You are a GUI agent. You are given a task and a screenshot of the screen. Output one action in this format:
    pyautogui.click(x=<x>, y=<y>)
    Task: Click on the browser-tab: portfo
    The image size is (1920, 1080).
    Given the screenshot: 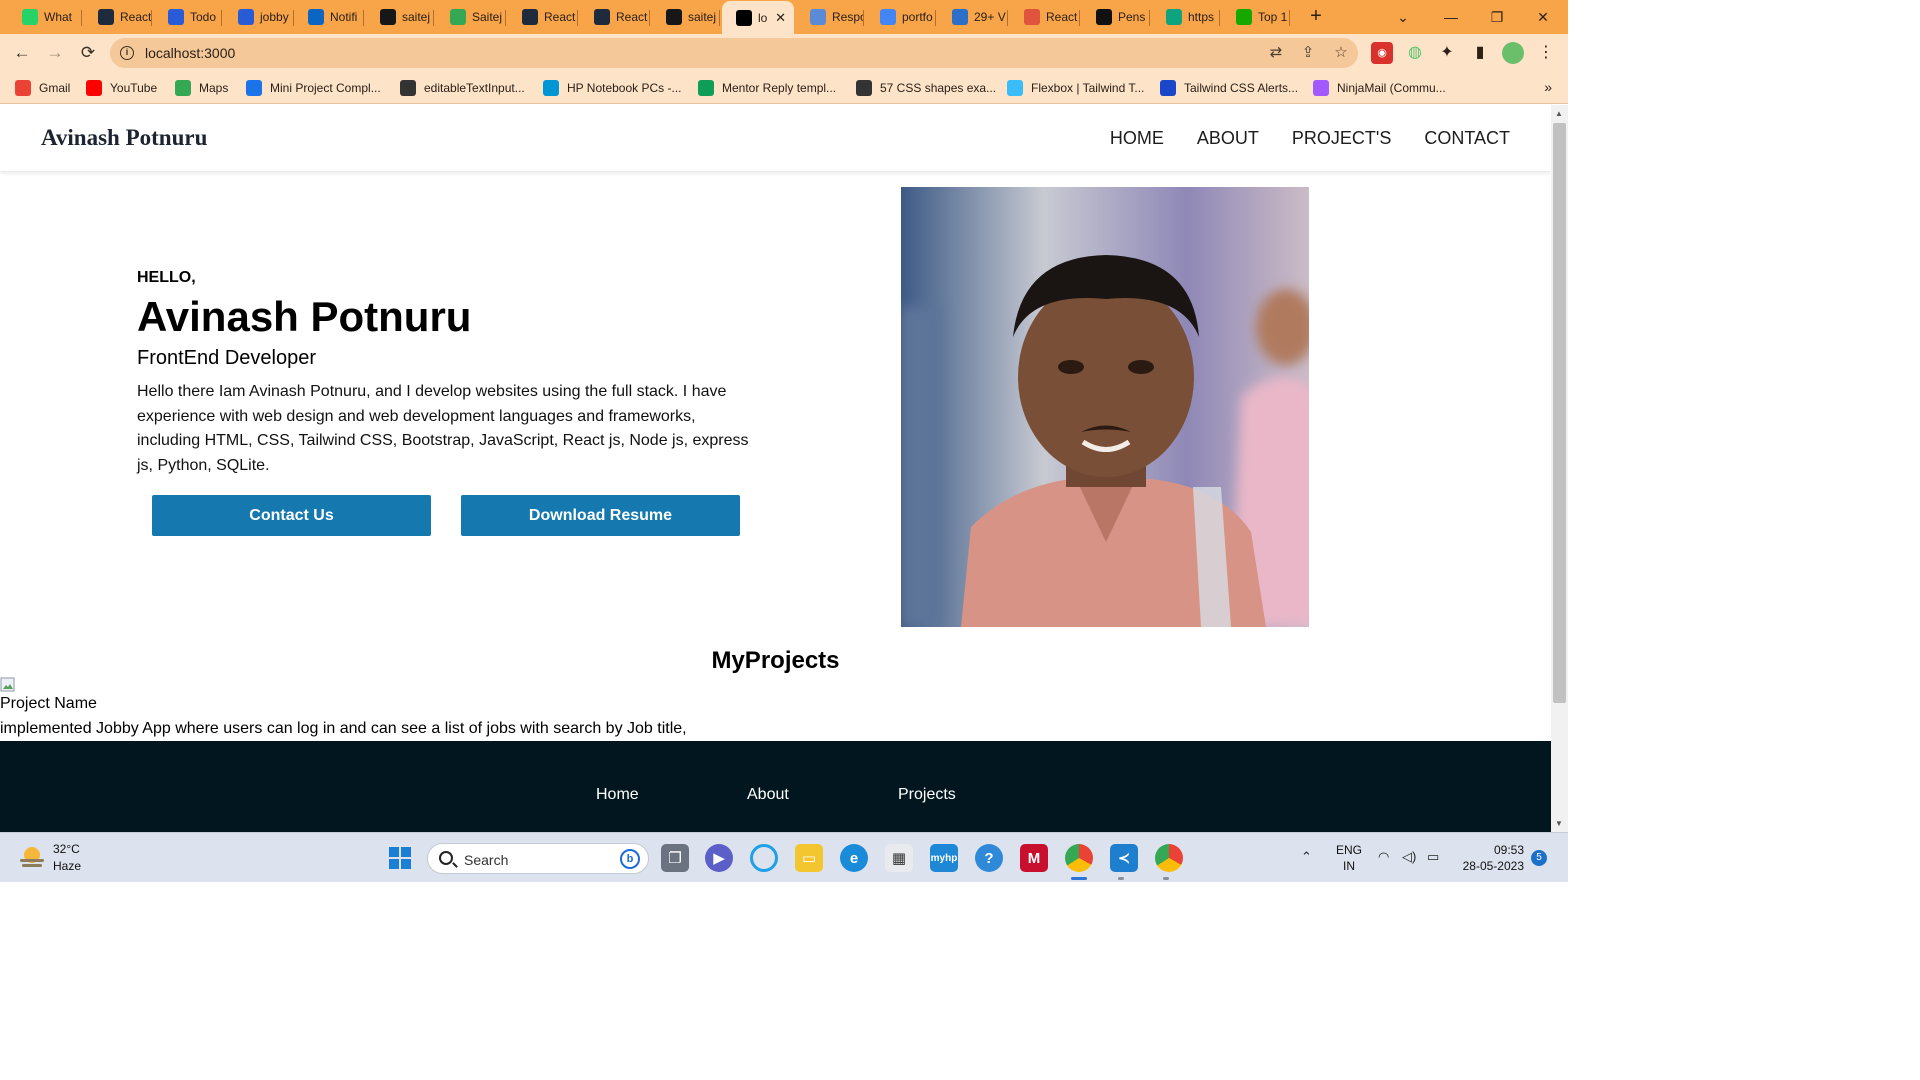 What is the action you would take?
    pyautogui.click(x=901, y=17)
    